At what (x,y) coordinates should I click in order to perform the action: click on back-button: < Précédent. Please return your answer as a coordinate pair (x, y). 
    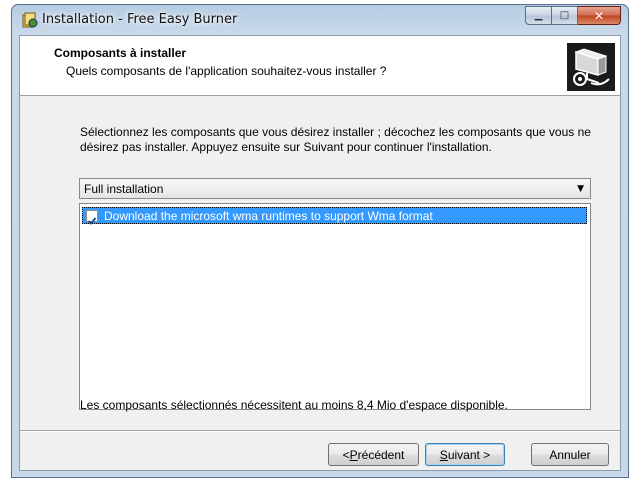
    Looking at the image, I should click on (373, 454).